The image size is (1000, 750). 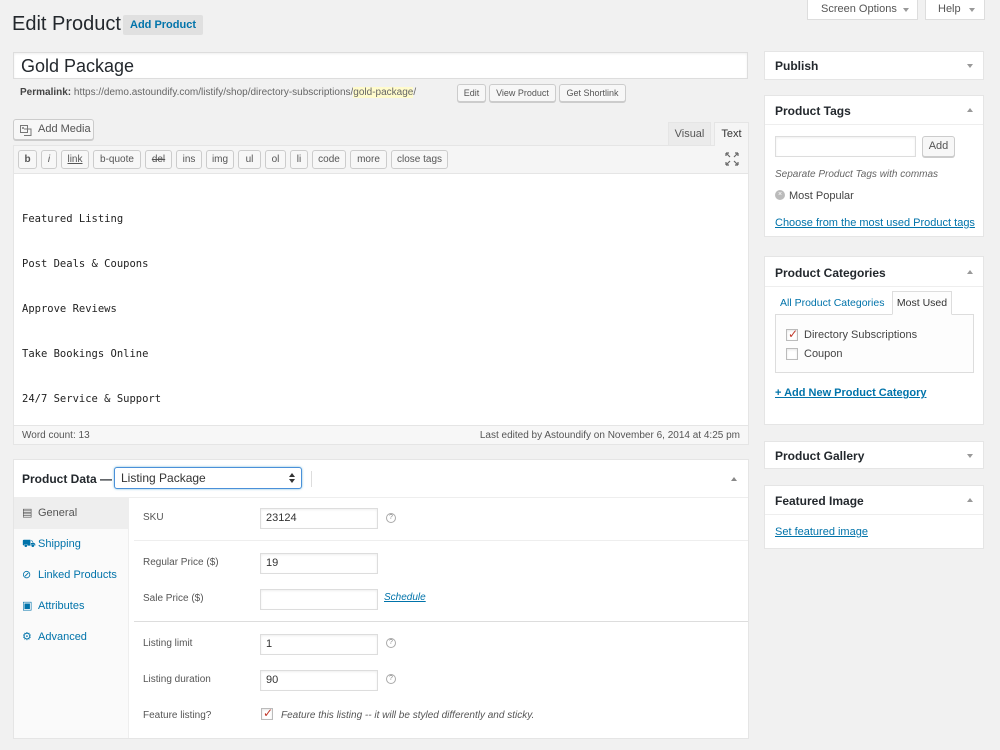 I want to click on tab-linked-label: Linked Products, so click(x=77, y=575).